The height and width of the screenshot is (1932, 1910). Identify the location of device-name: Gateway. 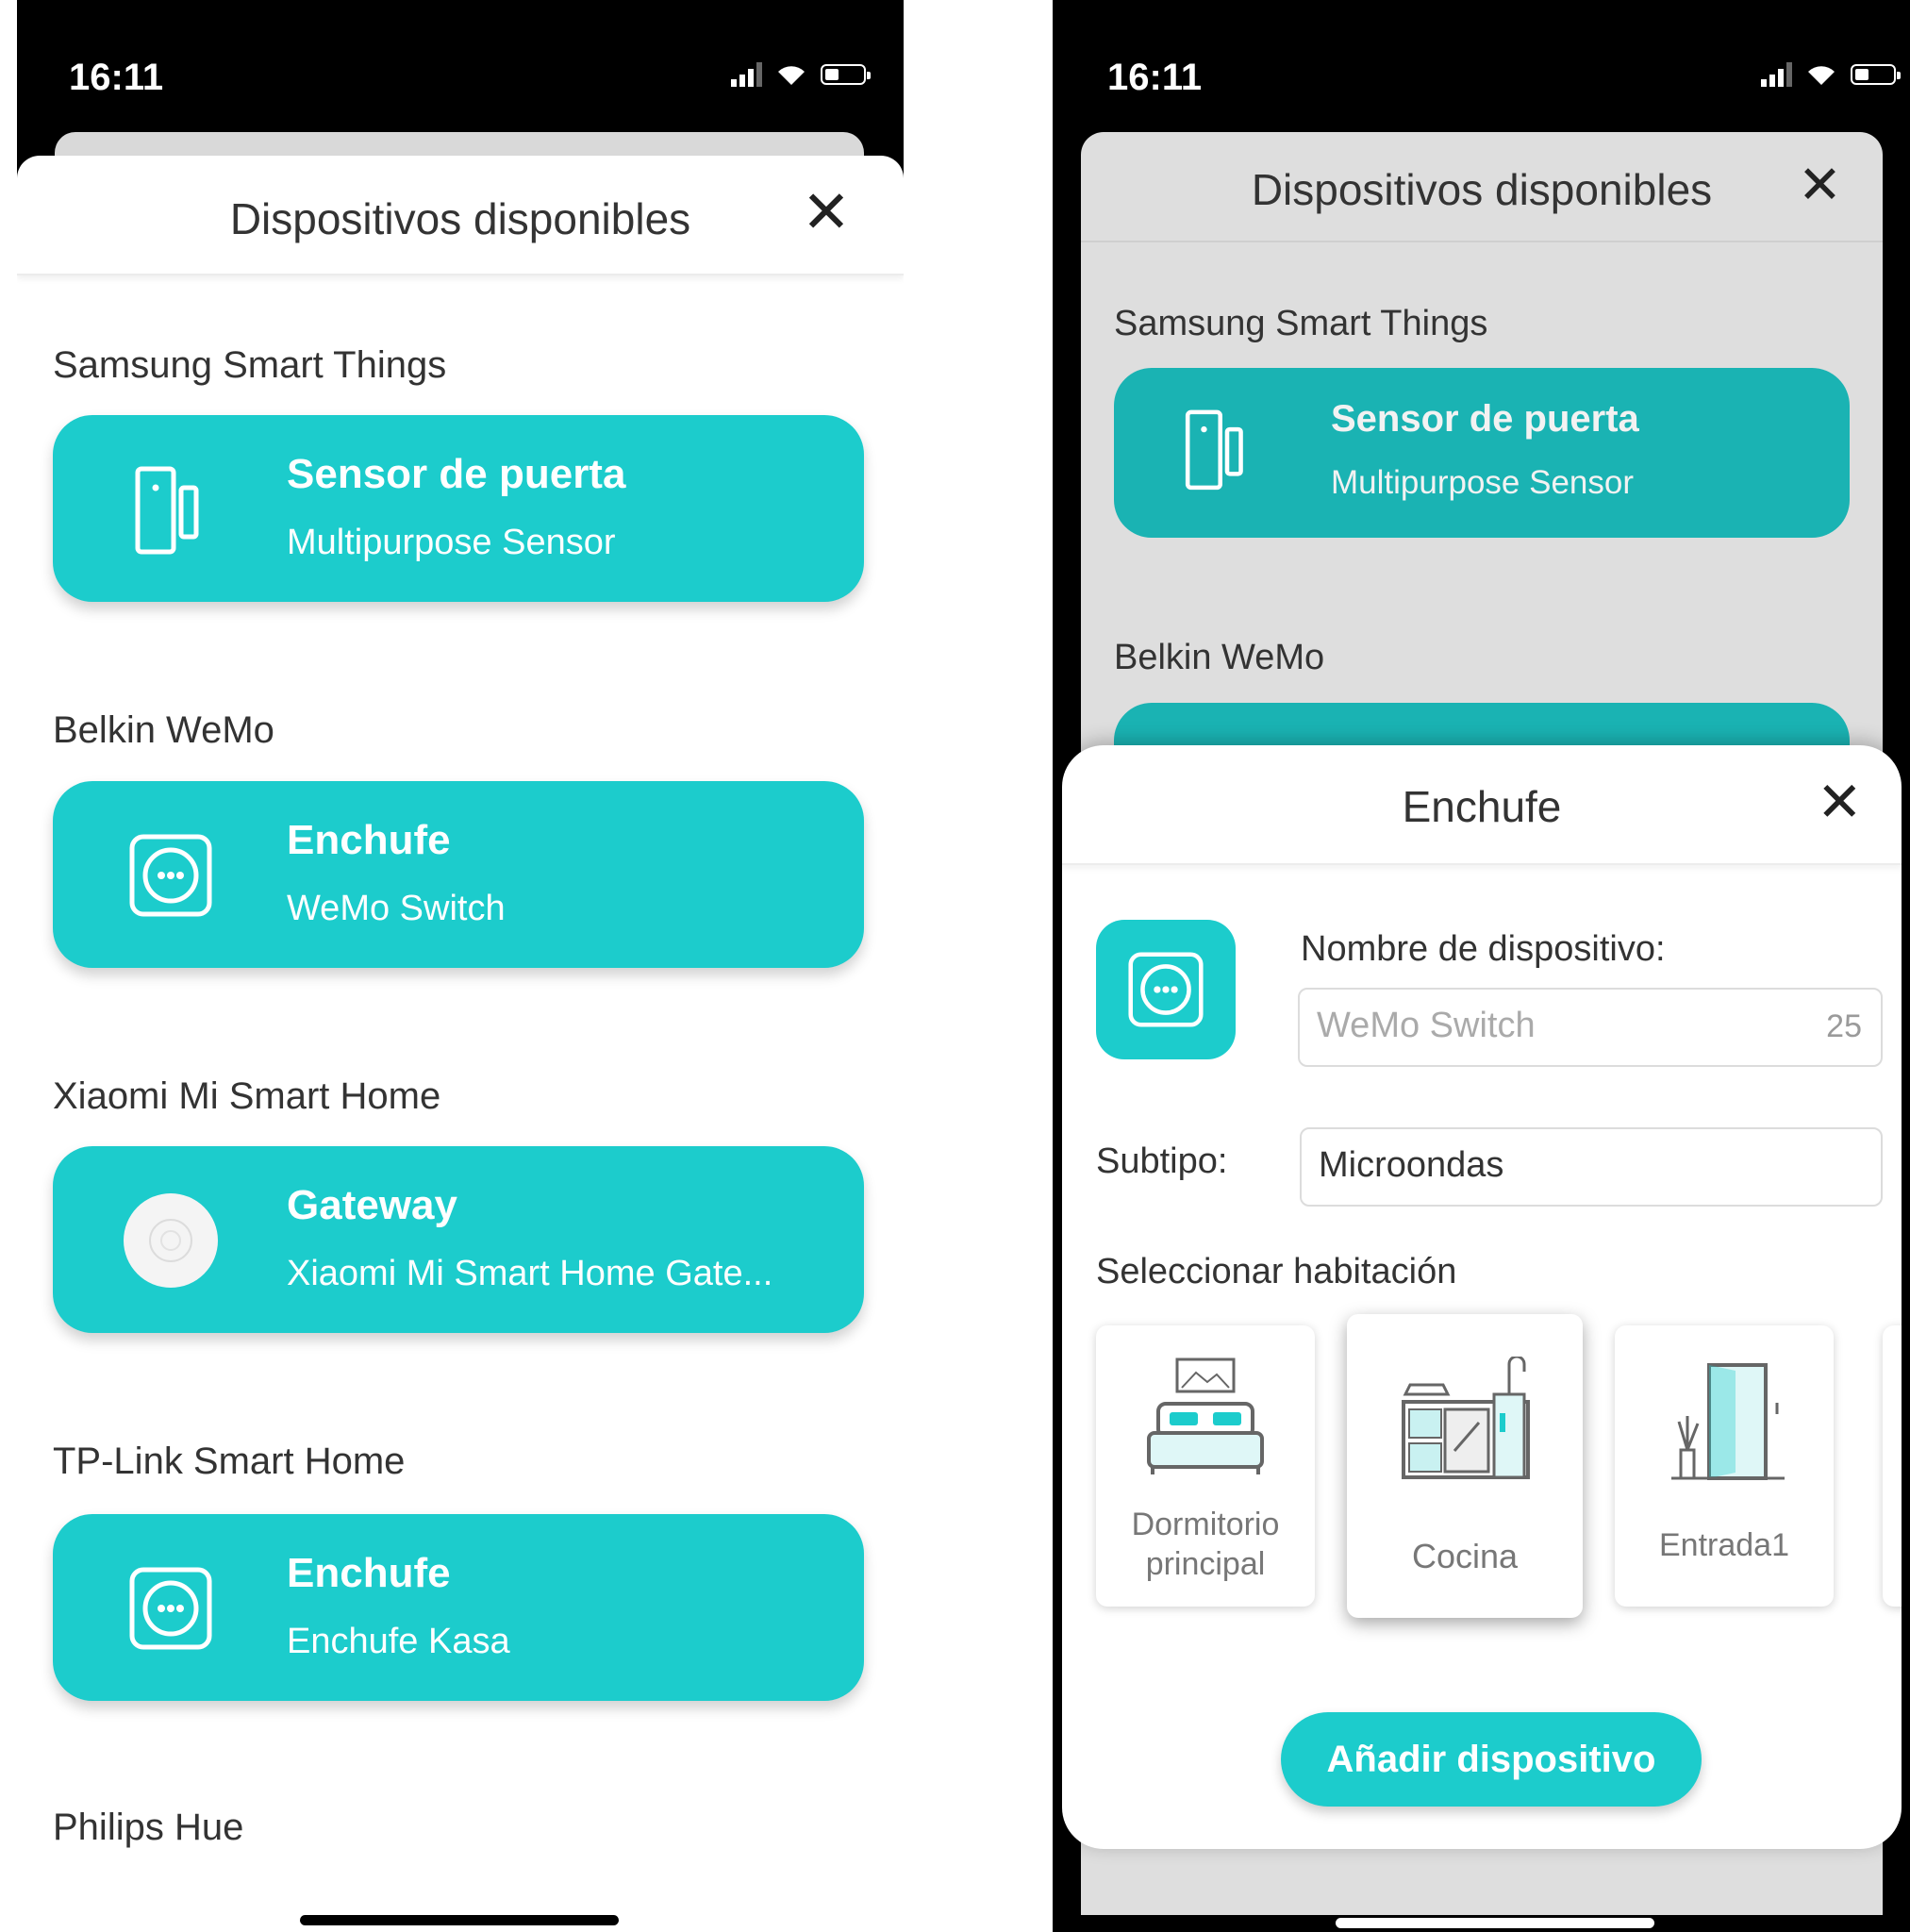
(372, 1205).